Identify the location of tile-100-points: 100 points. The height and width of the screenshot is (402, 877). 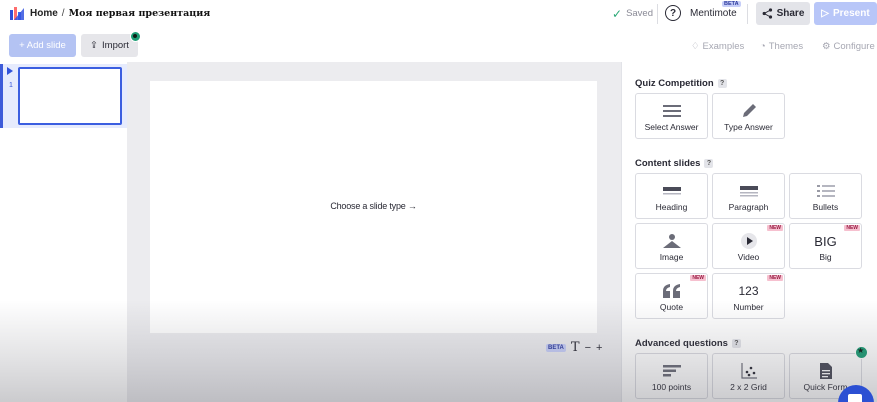
(671, 376).